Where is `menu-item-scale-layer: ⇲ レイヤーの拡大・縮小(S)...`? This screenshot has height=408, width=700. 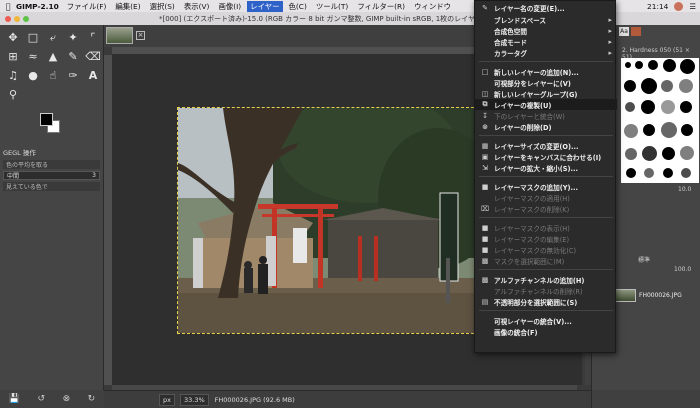 menu-item-scale-layer: ⇲ レイヤーの拡大・縮小(S)... is located at coordinates (546, 167).